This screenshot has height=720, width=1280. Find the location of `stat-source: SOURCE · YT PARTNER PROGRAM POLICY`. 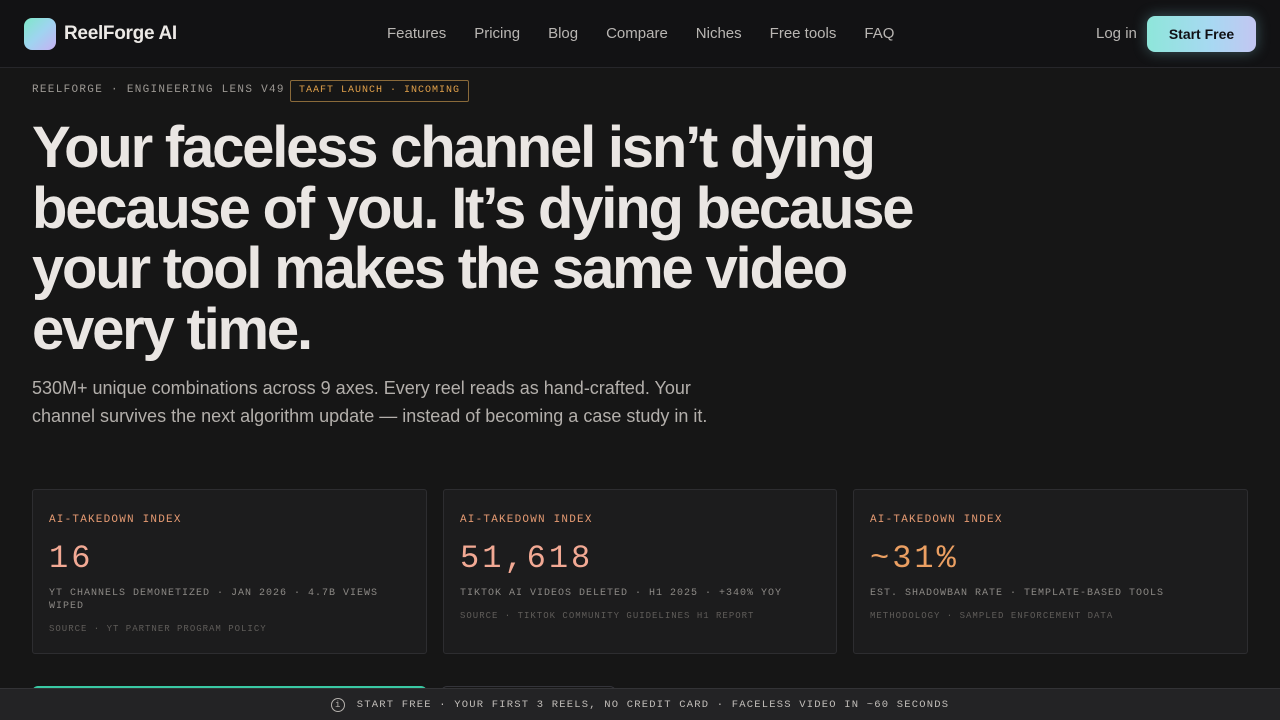

stat-source: SOURCE · YT PARTNER PROGRAM POLICY is located at coordinates (158, 629).